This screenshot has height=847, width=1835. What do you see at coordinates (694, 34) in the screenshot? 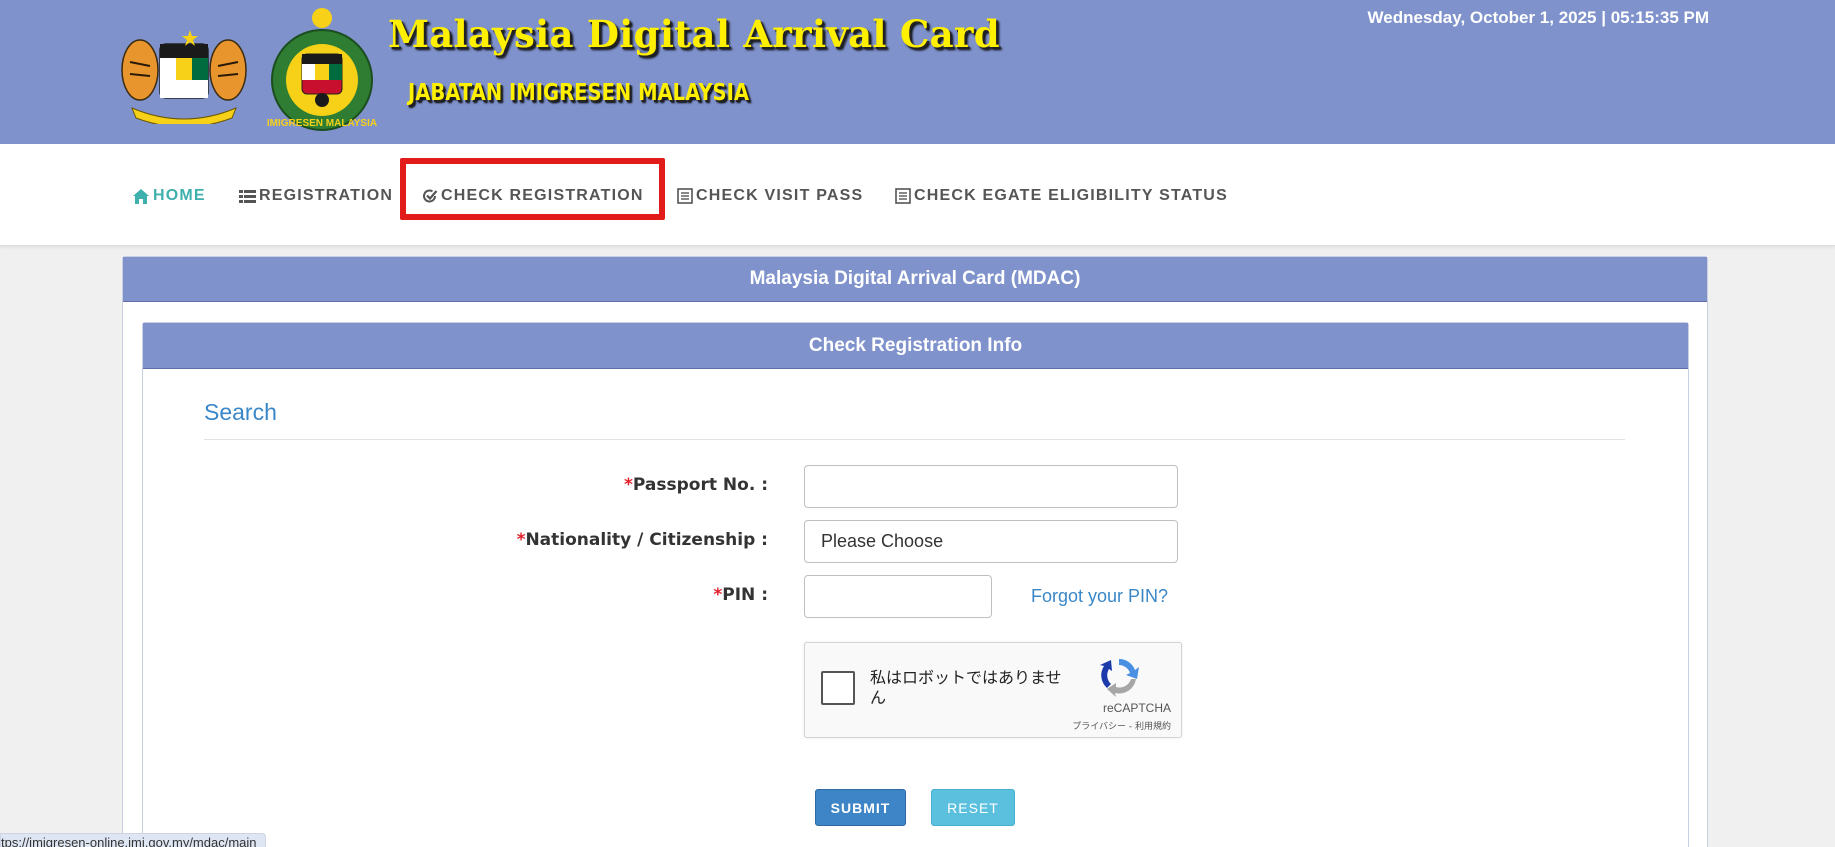
I see `site-title: Malaysia Digital Arrival Card` at bounding box center [694, 34].